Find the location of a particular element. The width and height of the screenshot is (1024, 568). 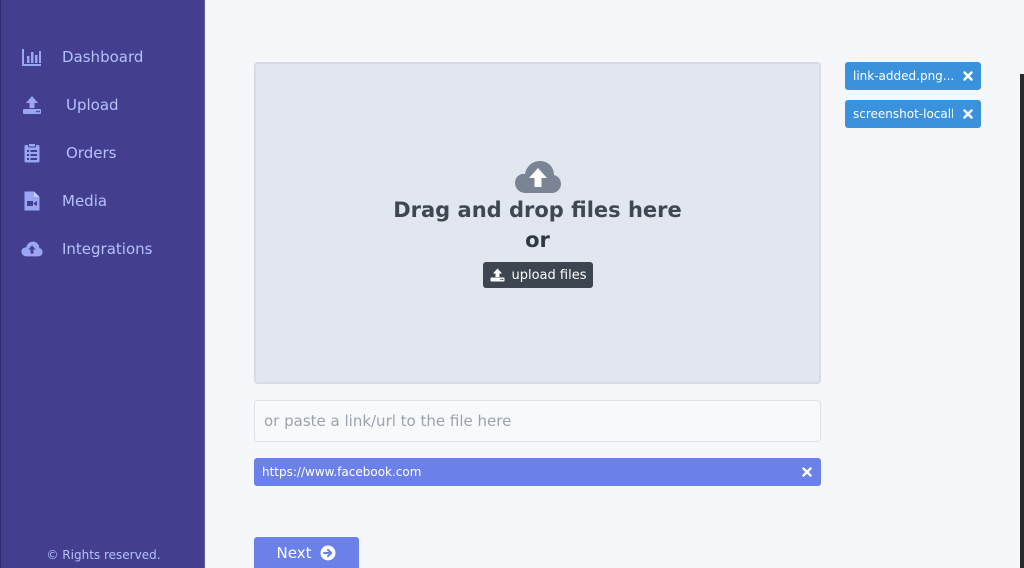

sidebar-item-label: Upload is located at coordinates (92, 105).